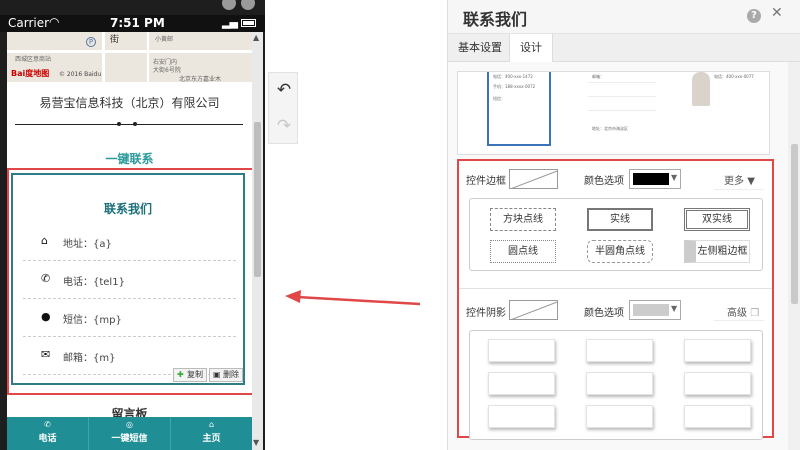  Describe the element at coordinates (211, 424) in the screenshot. I see `home-icon: ⌂` at that location.